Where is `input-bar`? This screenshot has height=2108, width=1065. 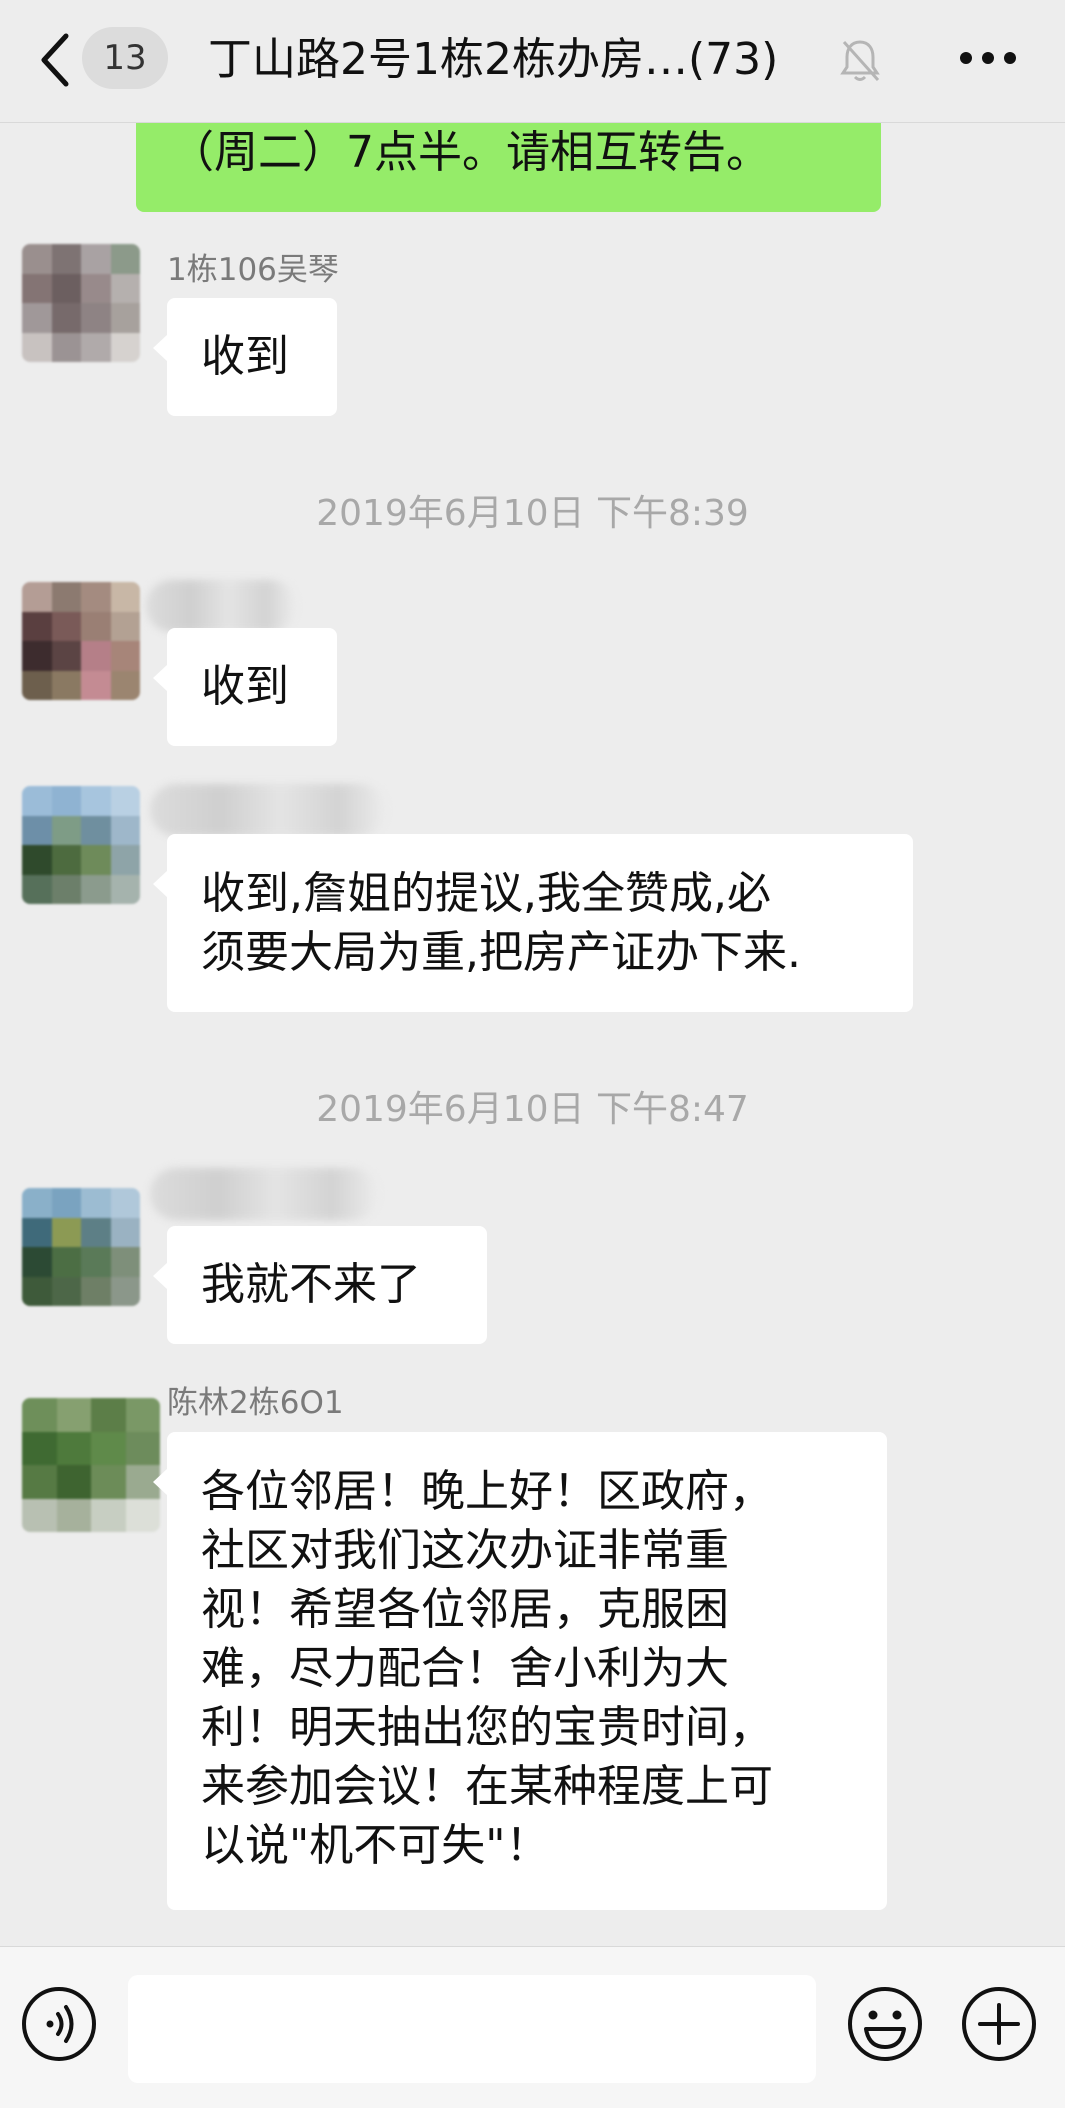
input-bar is located at coordinates (532, 2027).